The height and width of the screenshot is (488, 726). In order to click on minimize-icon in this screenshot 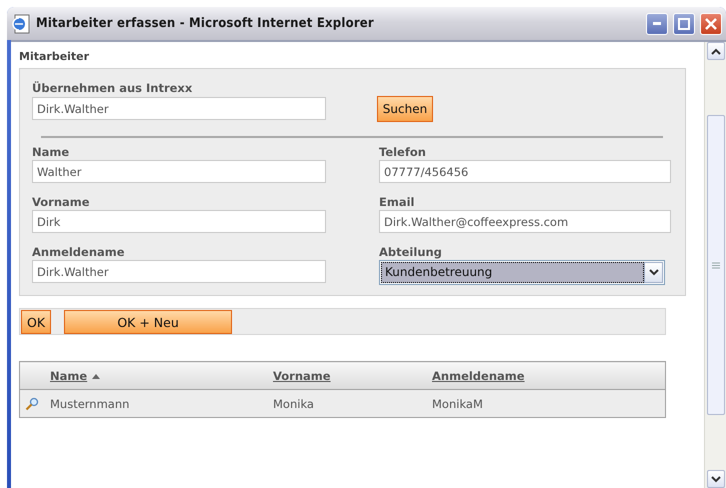, I will do `click(657, 23)`.